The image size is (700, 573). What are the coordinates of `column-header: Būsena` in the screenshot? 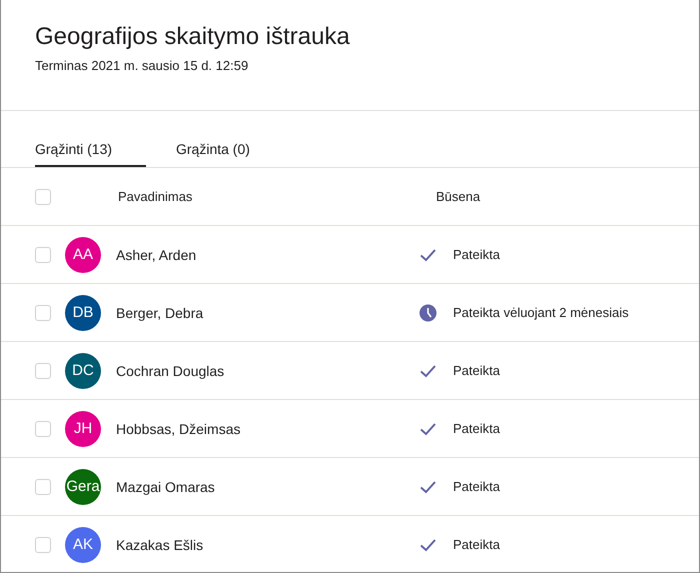 It's located at (458, 196).